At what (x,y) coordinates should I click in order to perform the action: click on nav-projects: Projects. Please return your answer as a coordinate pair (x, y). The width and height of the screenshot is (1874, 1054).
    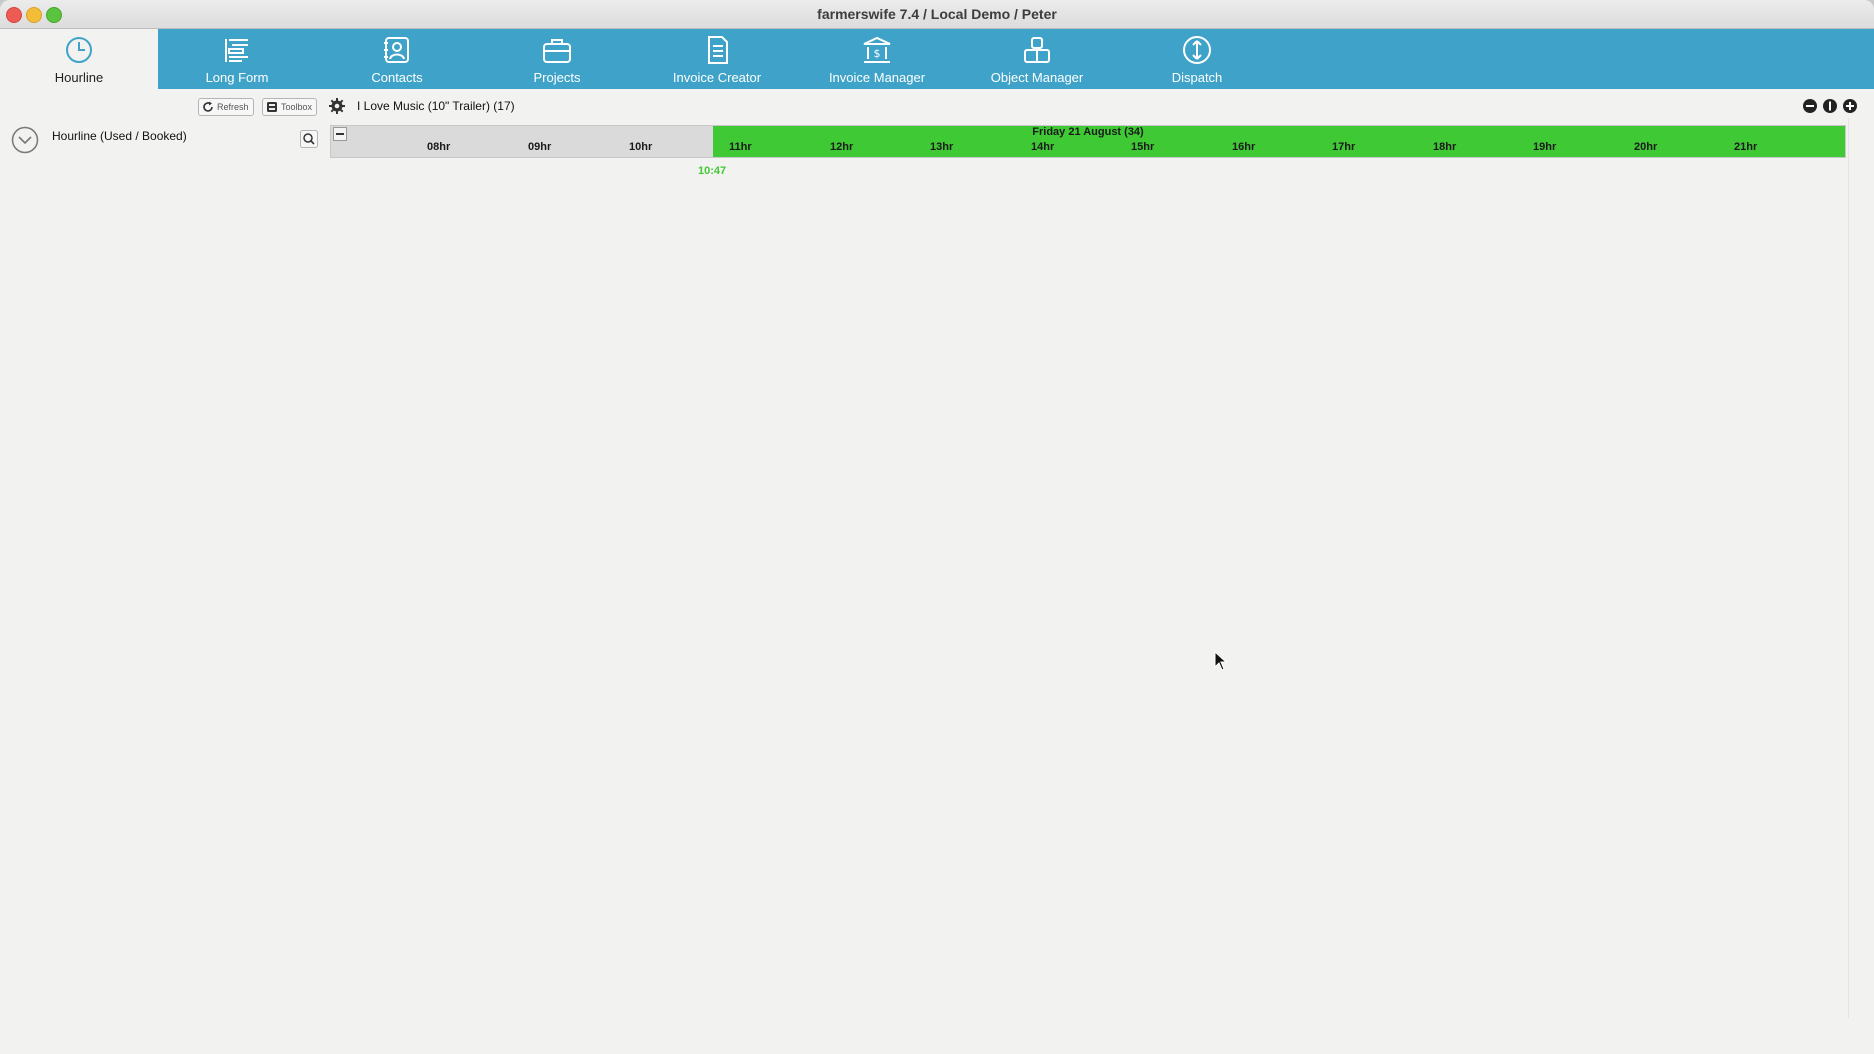
    Looking at the image, I should click on (557, 59).